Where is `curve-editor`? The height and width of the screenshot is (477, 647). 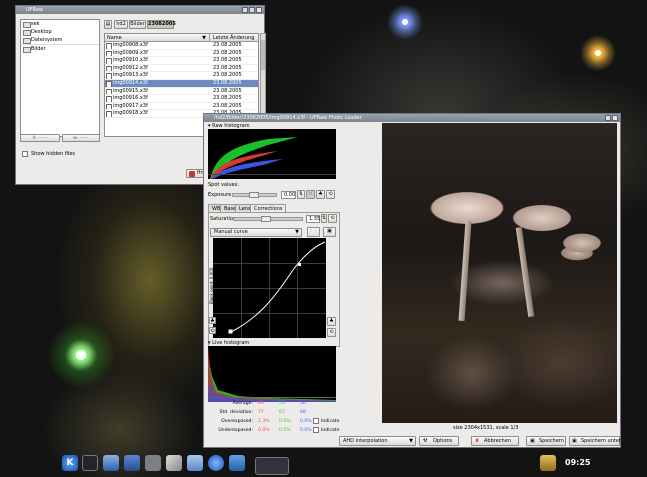 curve-editor is located at coordinates (269, 288).